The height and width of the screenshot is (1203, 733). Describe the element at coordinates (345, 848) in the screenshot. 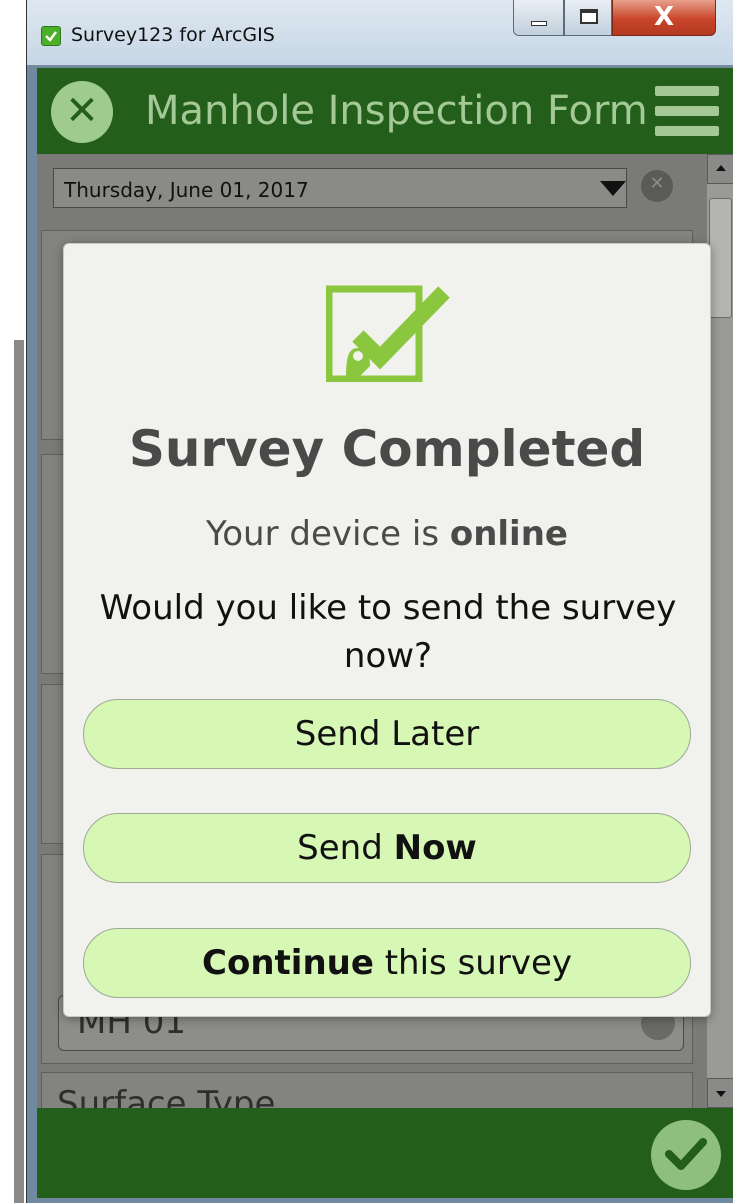

I see `send-now-prefix: Send` at that location.